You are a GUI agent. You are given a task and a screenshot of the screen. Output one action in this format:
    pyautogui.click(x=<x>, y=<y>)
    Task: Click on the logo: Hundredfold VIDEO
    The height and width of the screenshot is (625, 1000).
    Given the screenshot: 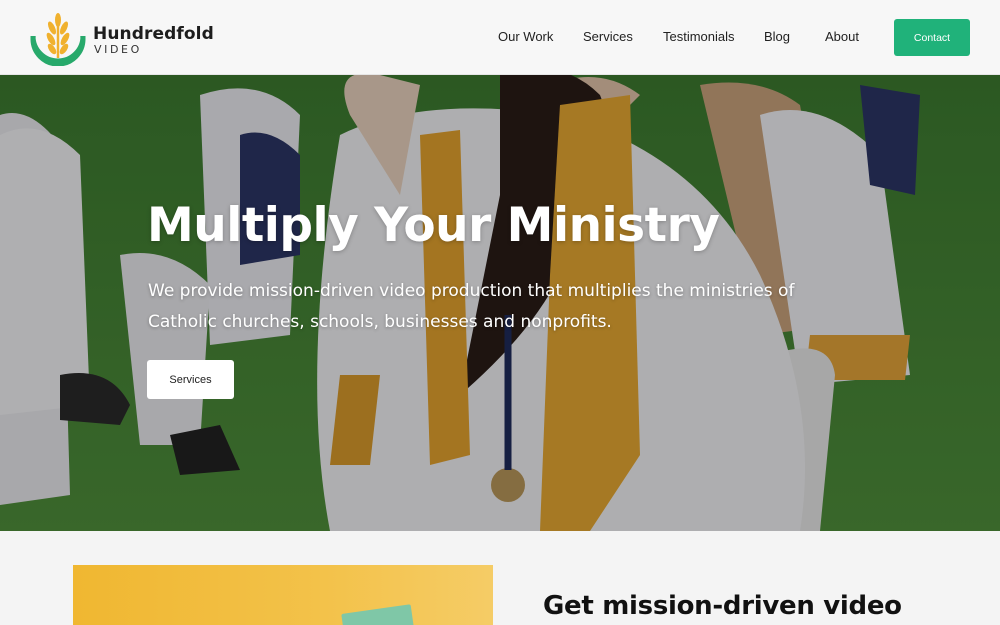 What is the action you would take?
    pyautogui.click(x=130, y=38)
    